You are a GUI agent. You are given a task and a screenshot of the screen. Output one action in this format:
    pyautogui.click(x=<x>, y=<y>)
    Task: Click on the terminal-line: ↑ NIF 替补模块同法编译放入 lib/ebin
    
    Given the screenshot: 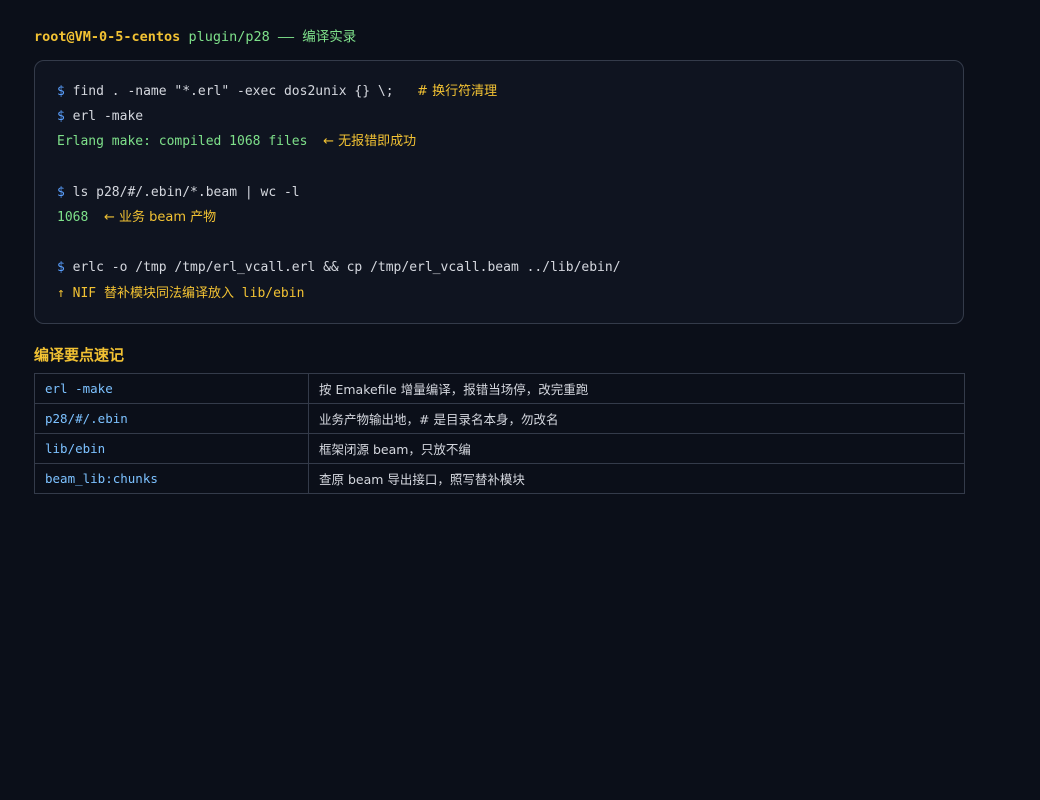 What is the action you would take?
    pyautogui.click(x=180, y=294)
    